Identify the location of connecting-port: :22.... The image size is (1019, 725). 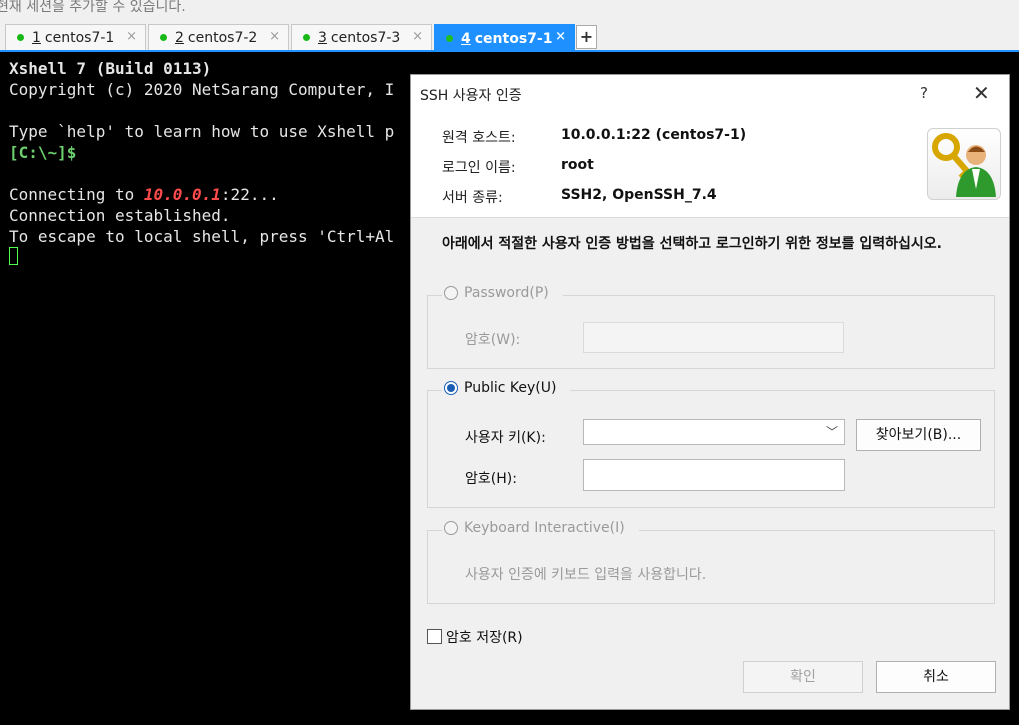
(249, 194).